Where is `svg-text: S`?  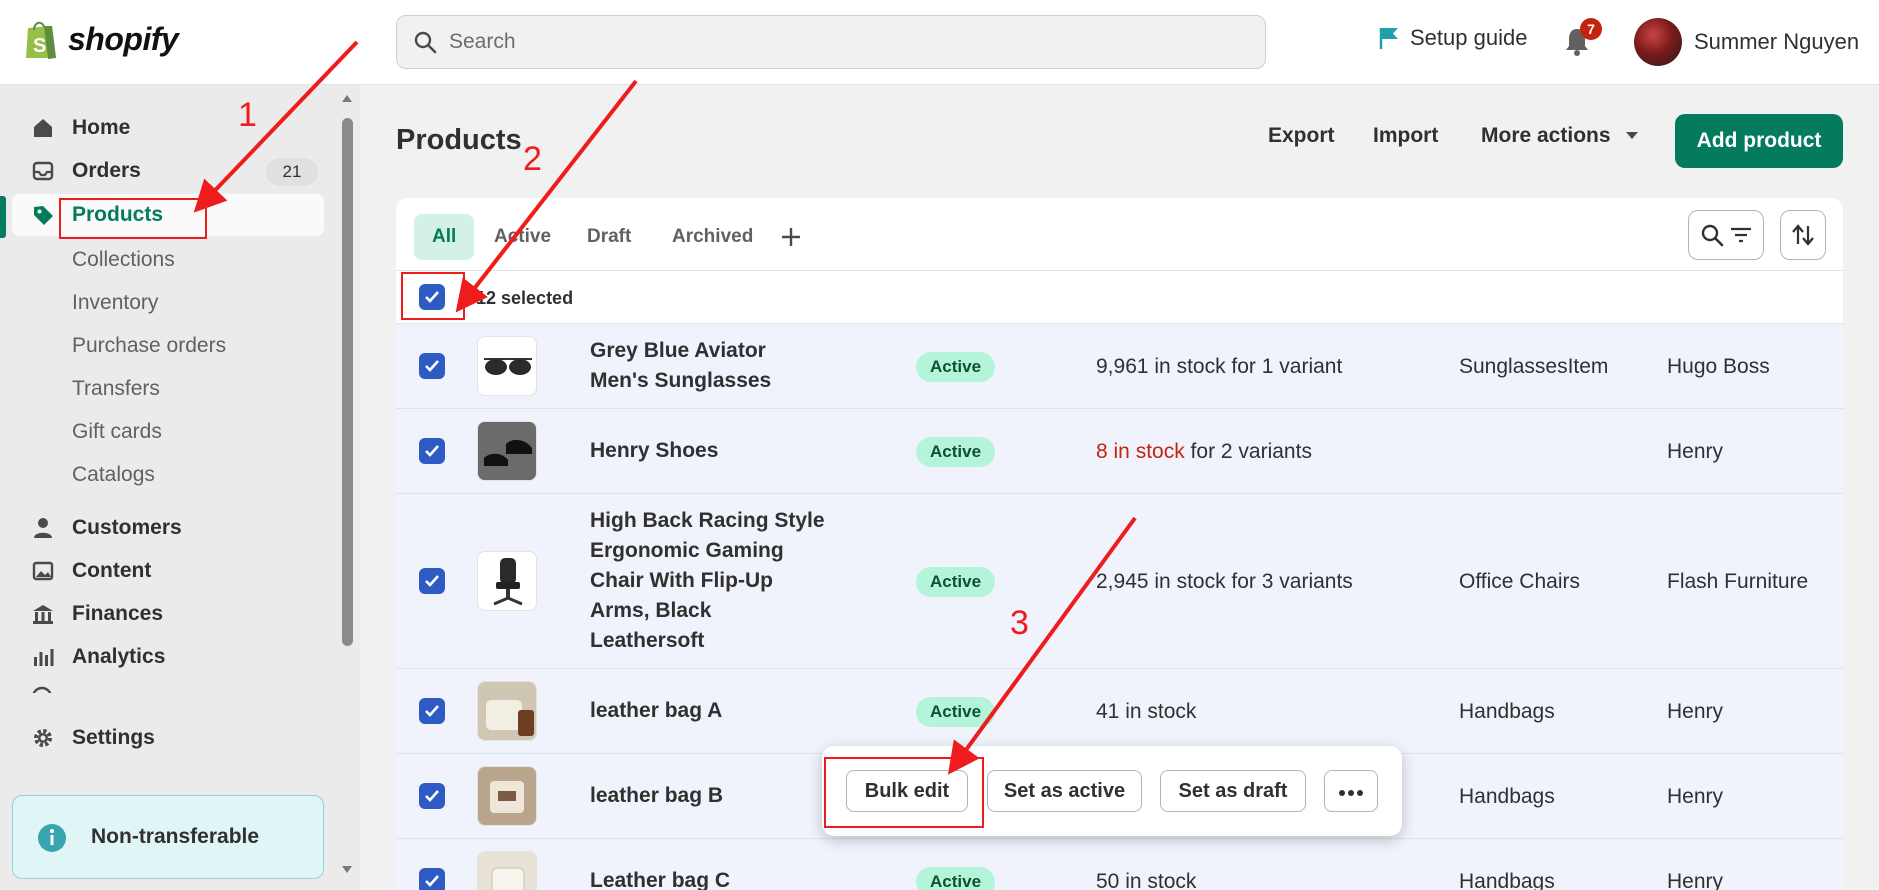
svg-text: S is located at coordinates (39, 46).